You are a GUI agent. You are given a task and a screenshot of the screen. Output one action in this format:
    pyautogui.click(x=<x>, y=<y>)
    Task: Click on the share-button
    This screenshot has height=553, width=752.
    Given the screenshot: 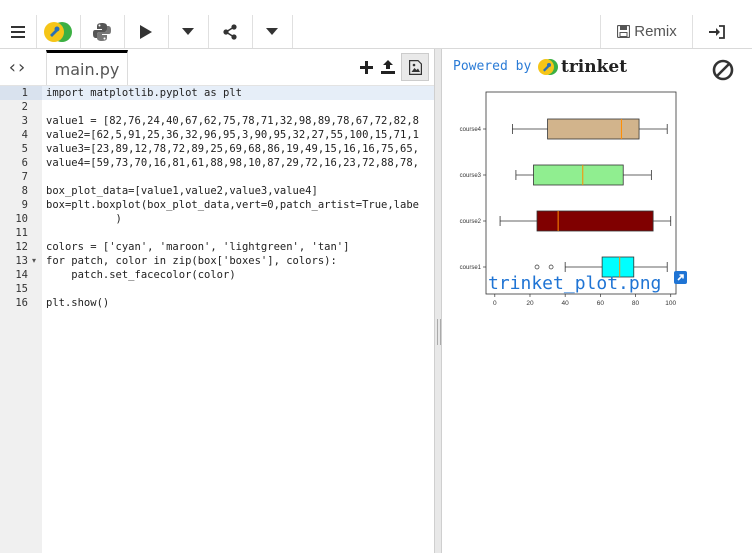 What is the action you would take?
    pyautogui.click(x=230, y=31)
    